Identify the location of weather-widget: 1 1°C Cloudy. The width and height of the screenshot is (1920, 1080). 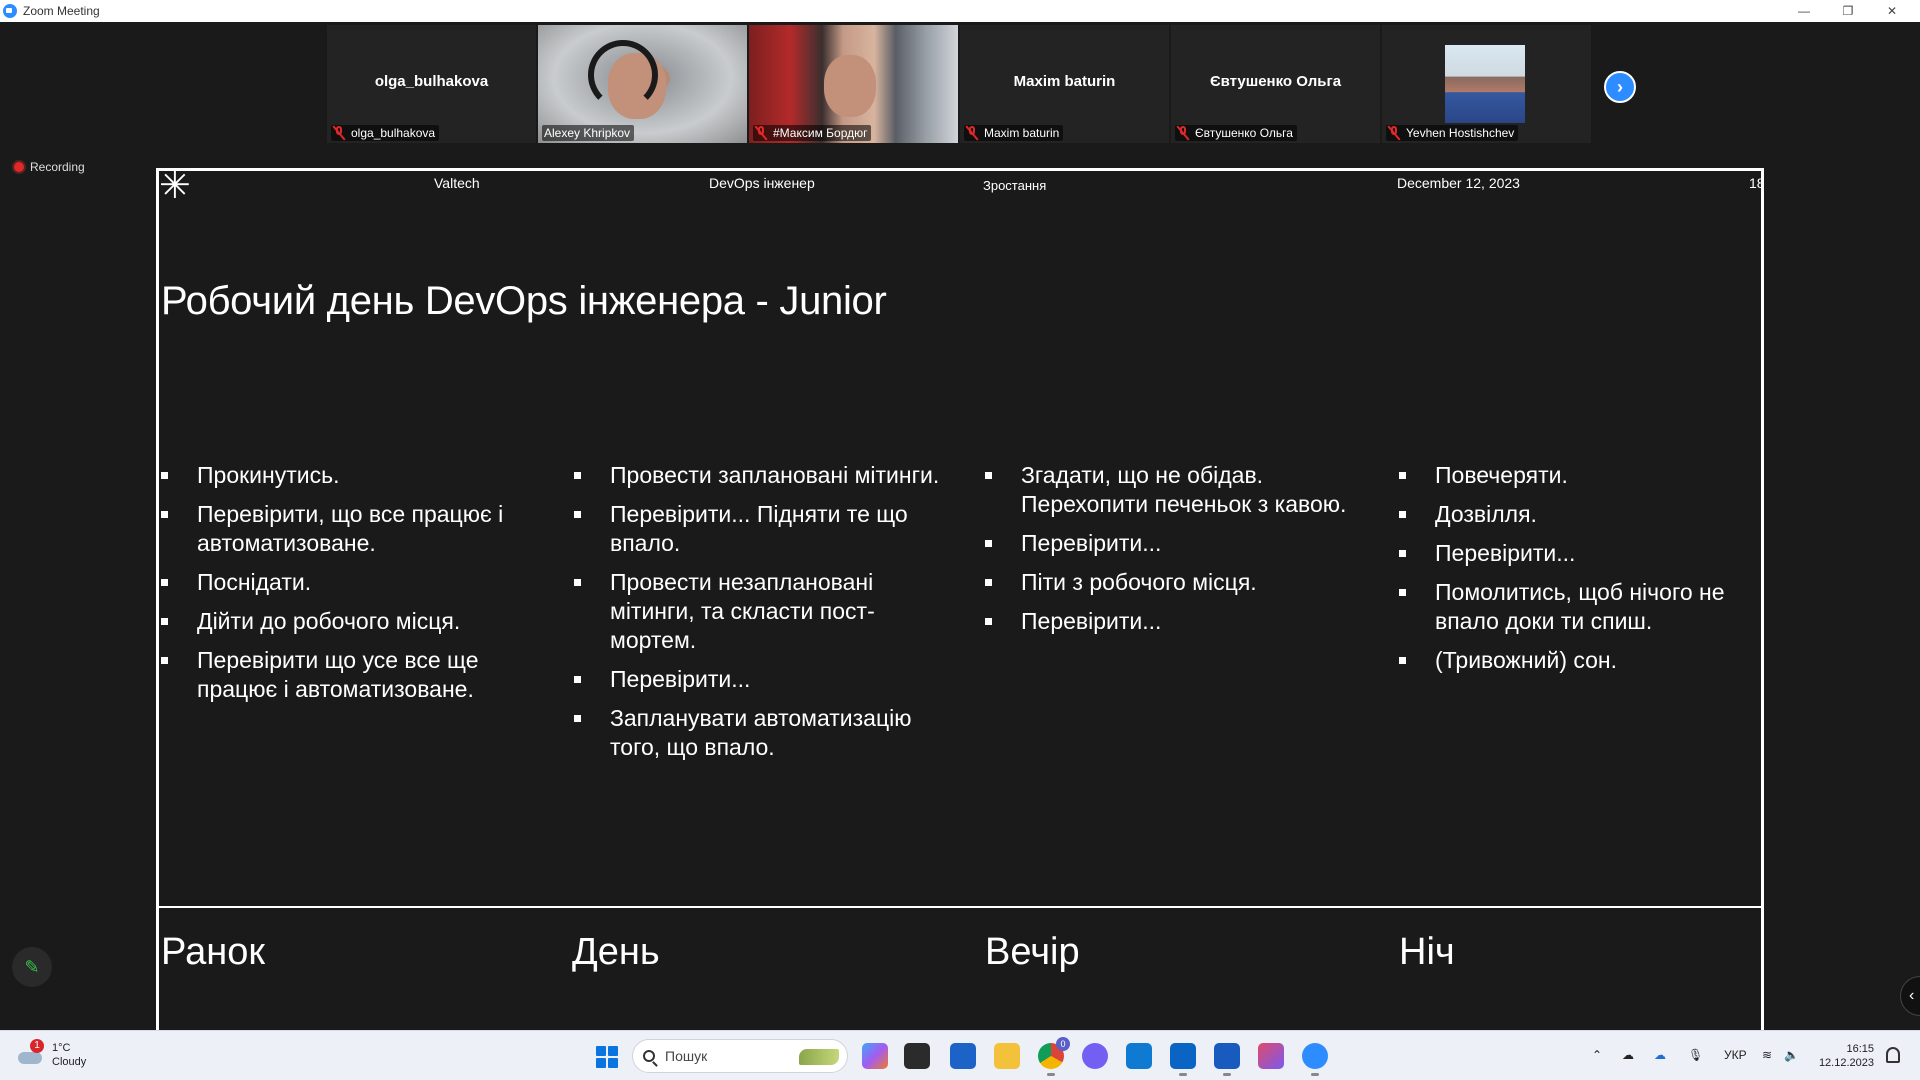
(51, 1054).